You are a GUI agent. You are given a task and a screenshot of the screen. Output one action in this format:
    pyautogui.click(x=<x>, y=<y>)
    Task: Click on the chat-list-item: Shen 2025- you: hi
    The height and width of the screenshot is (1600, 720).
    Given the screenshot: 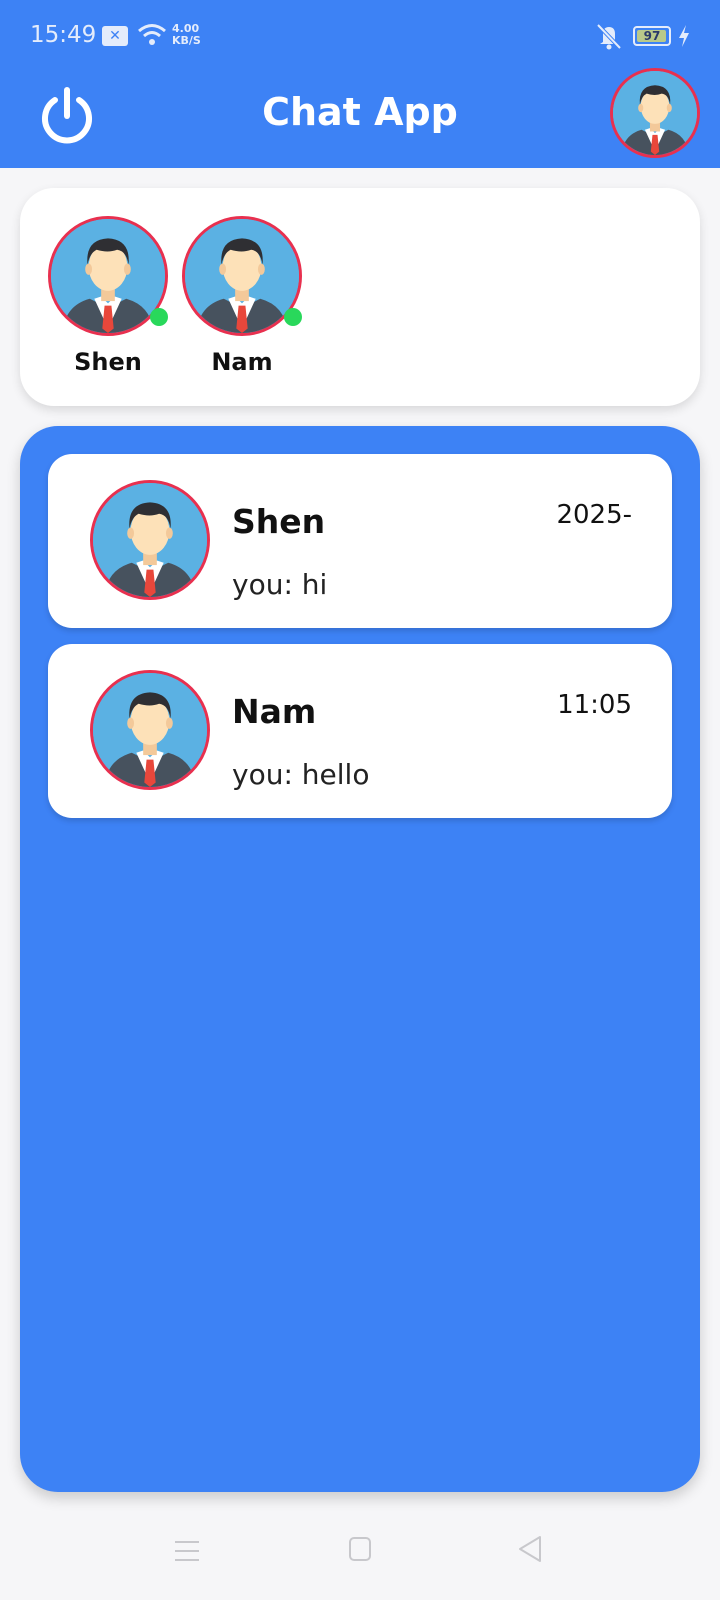 What is the action you would take?
    pyautogui.click(x=360, y=541)
    